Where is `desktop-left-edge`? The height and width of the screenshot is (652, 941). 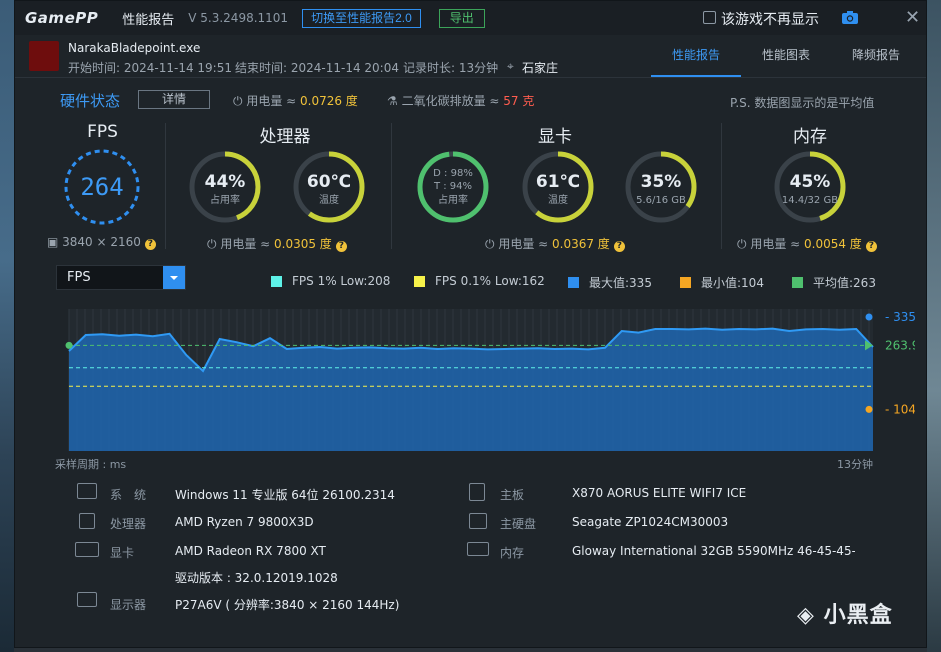 desktop-left-edge is located at coordinates (7, 326).